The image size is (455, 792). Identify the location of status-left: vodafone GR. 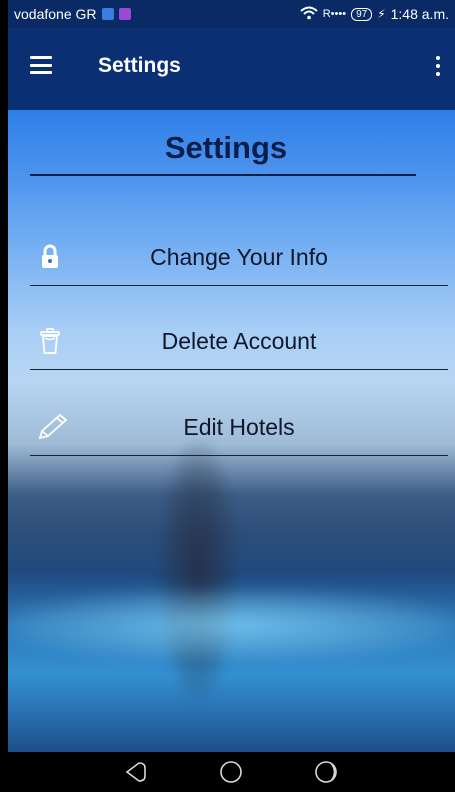
(72, 14).